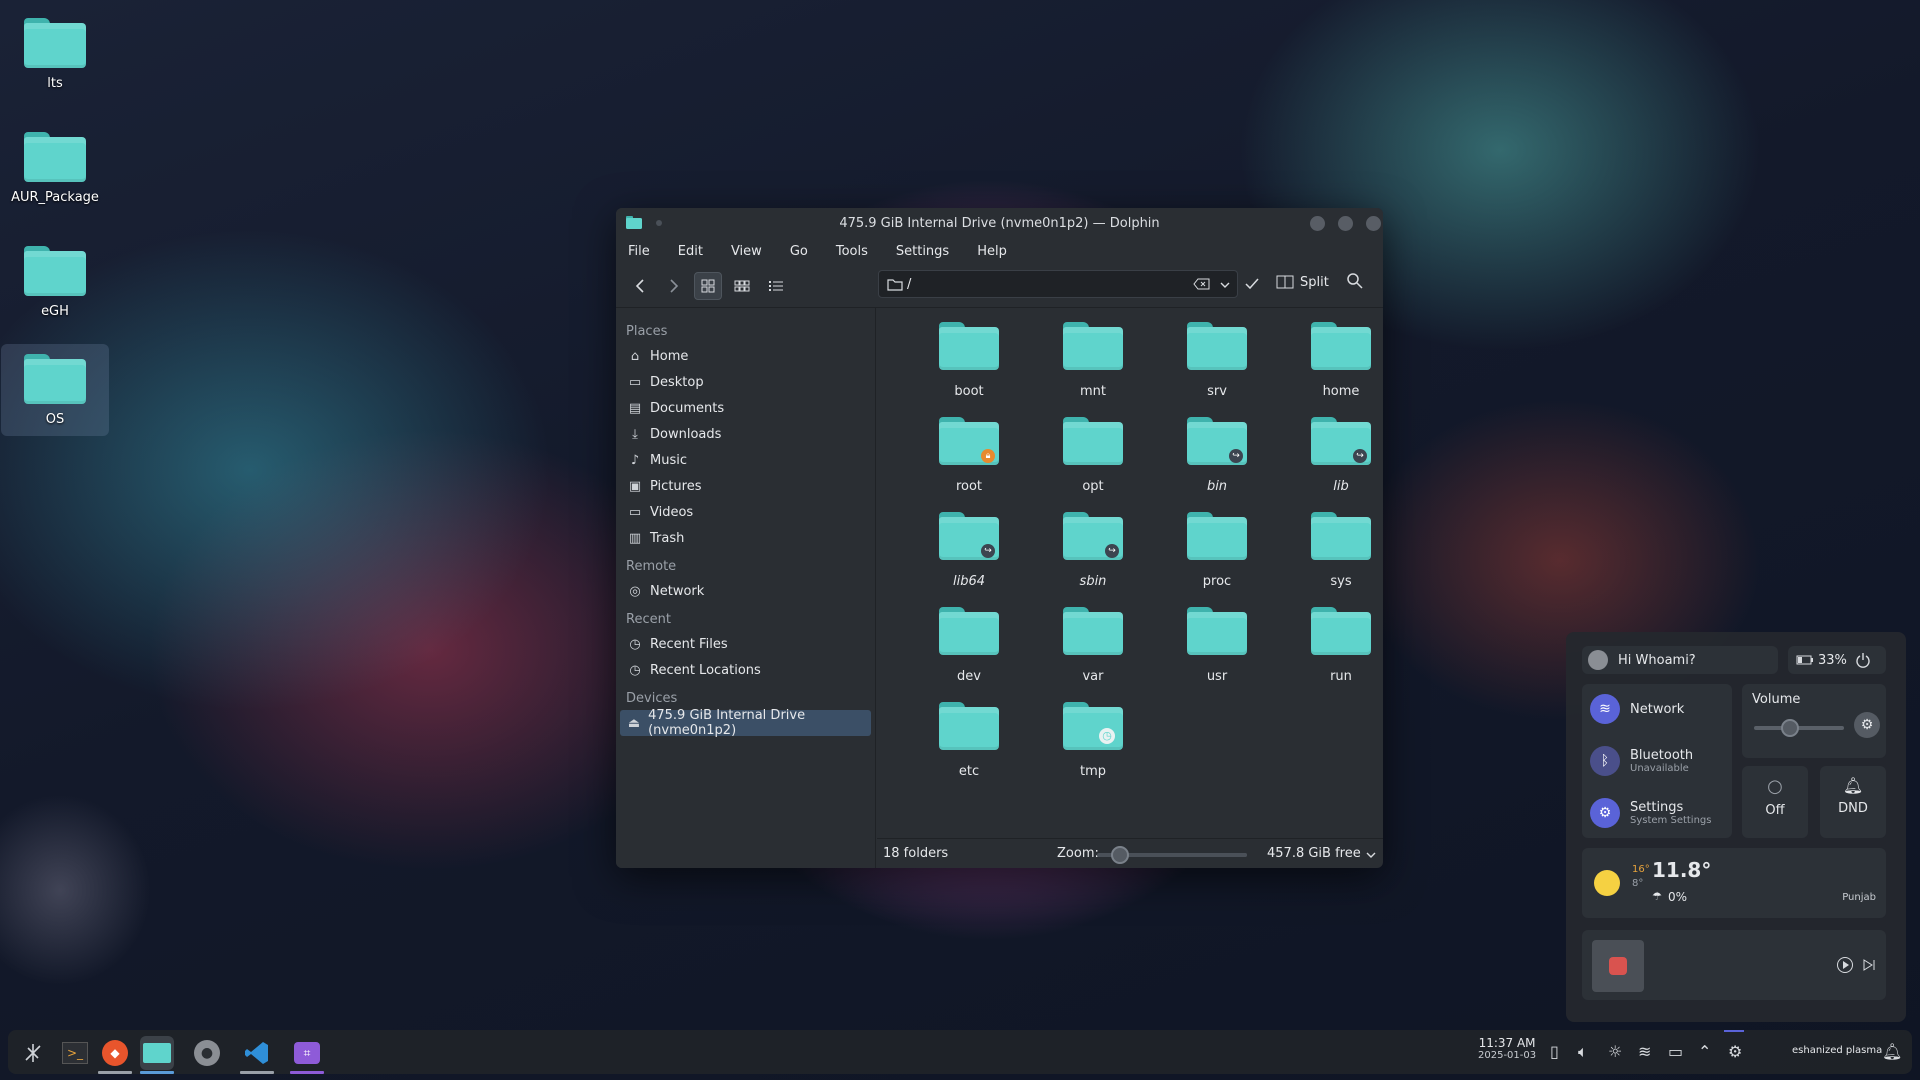 The image size is (1920, 1080). What do you see at coordinates (1507, 1048) in the screenshot?
I see `clock: 11:37 AM 2025-01-03` at bounding box center [1507, 1048].